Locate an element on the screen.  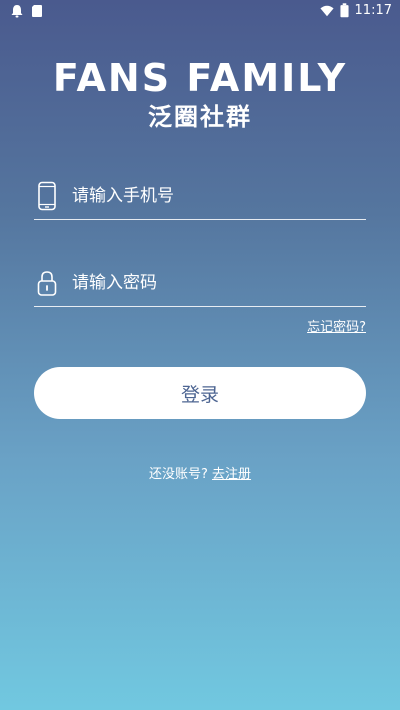
status-right: 11:17 is located at coordinates (355, 10).